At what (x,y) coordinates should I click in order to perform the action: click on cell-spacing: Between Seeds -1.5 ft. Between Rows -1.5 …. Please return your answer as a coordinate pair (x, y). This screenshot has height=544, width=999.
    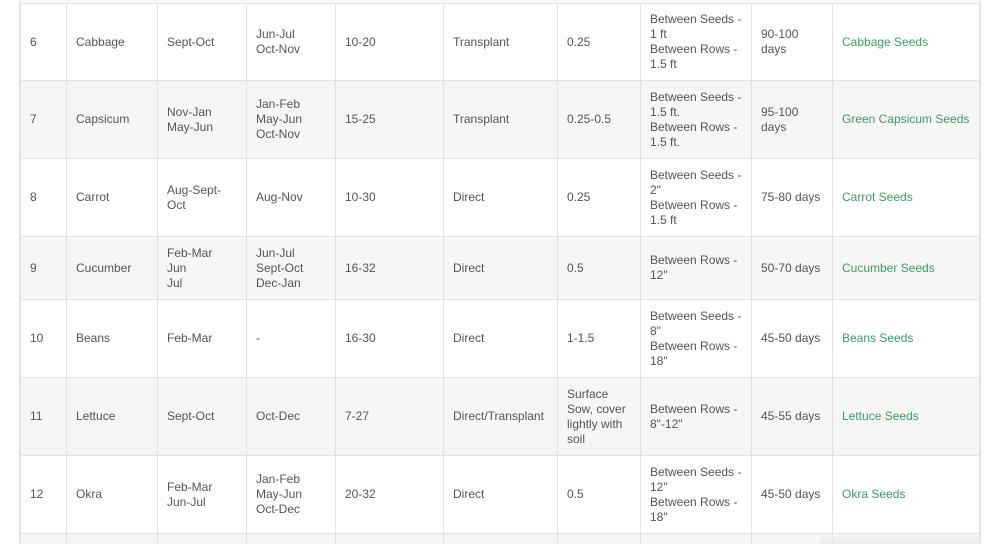
    Looking at the image, I should click on (696, 119).